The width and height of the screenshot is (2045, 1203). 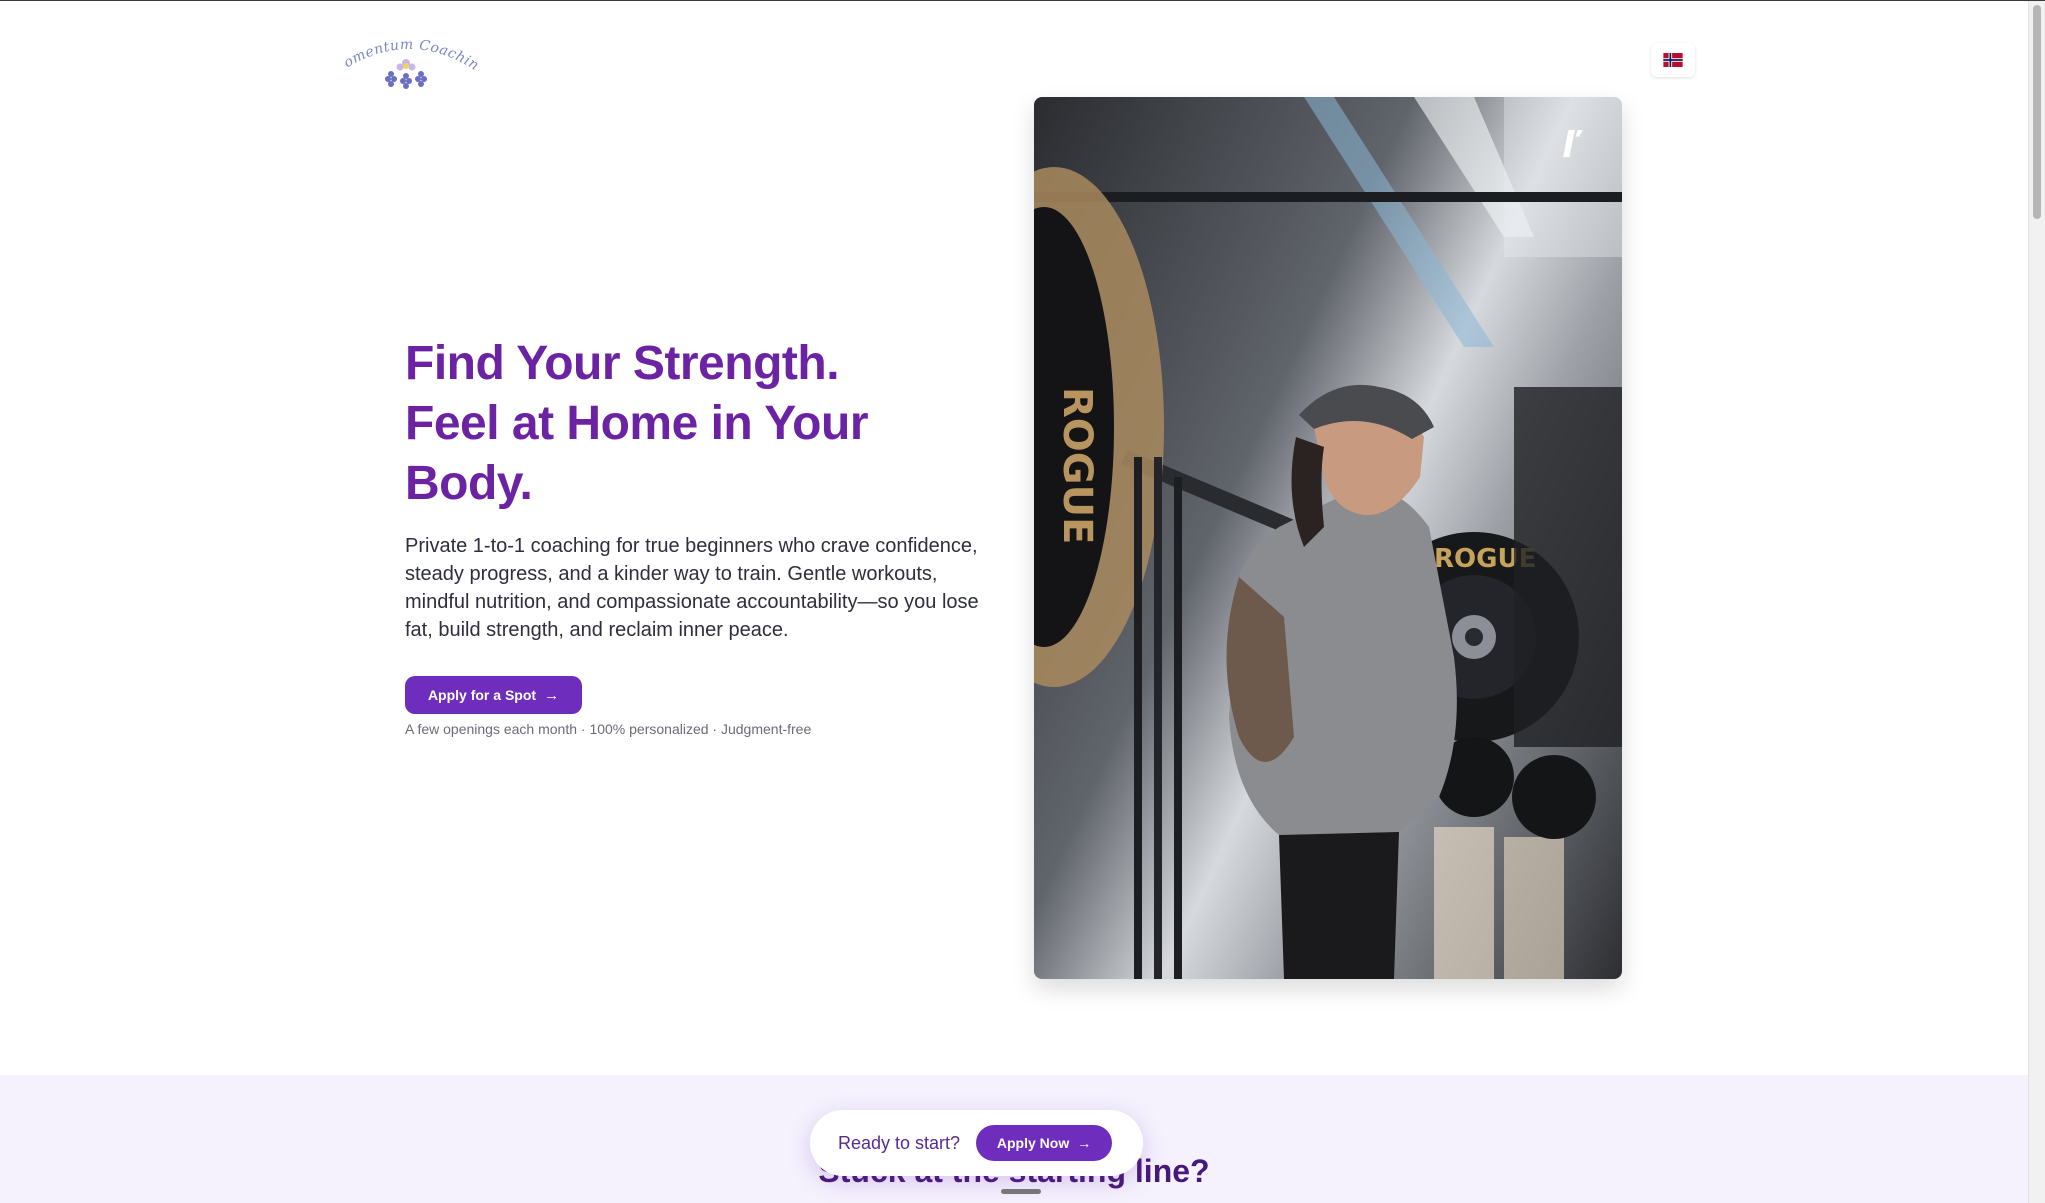 I want to click on vertical-scrollbar, so click(x=2036, y=602).